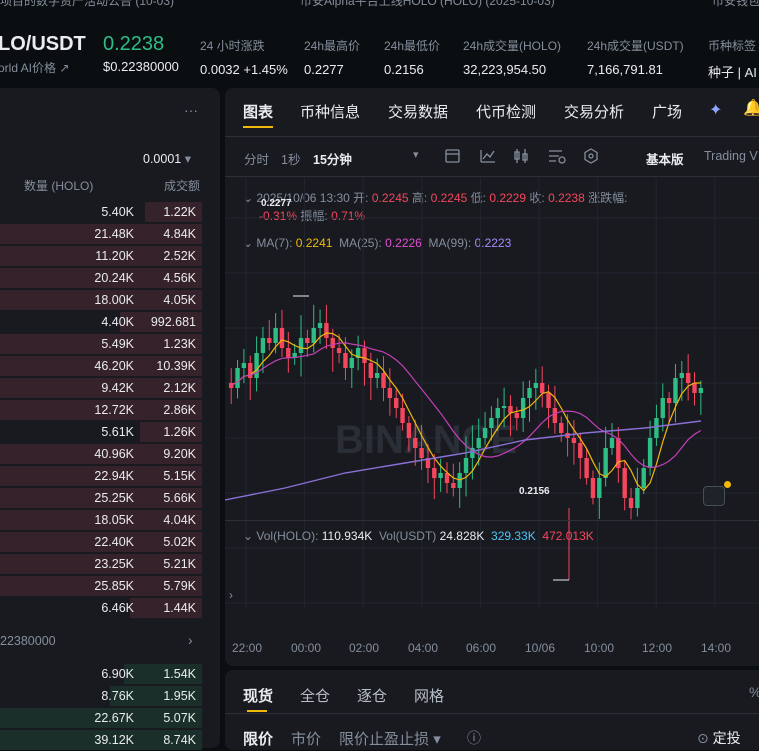 The image size is (759, 751). Describe the element at coordinates (179, 432) in the screenshot. I see `row-amount: 1.26K` at that location.